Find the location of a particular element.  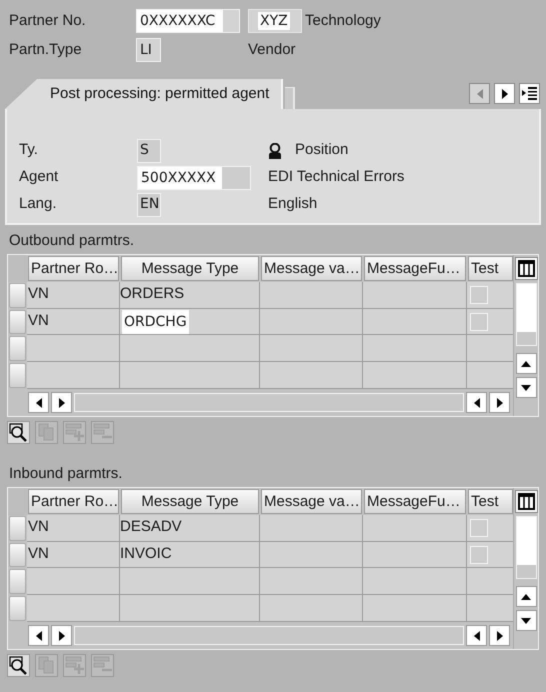

partner-type-field: LI is located at coordinates (148, 50).